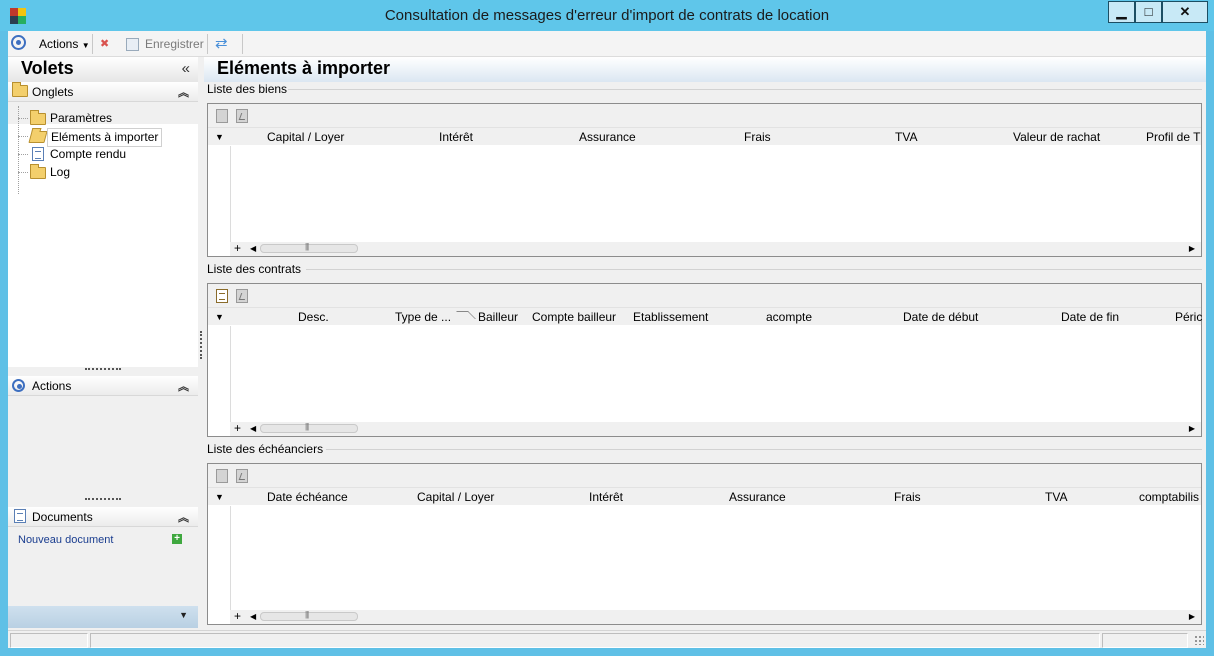 This screenshot has height=656, width=1214. I want to click on content-header: Eléments à importer, so click(705, 69).